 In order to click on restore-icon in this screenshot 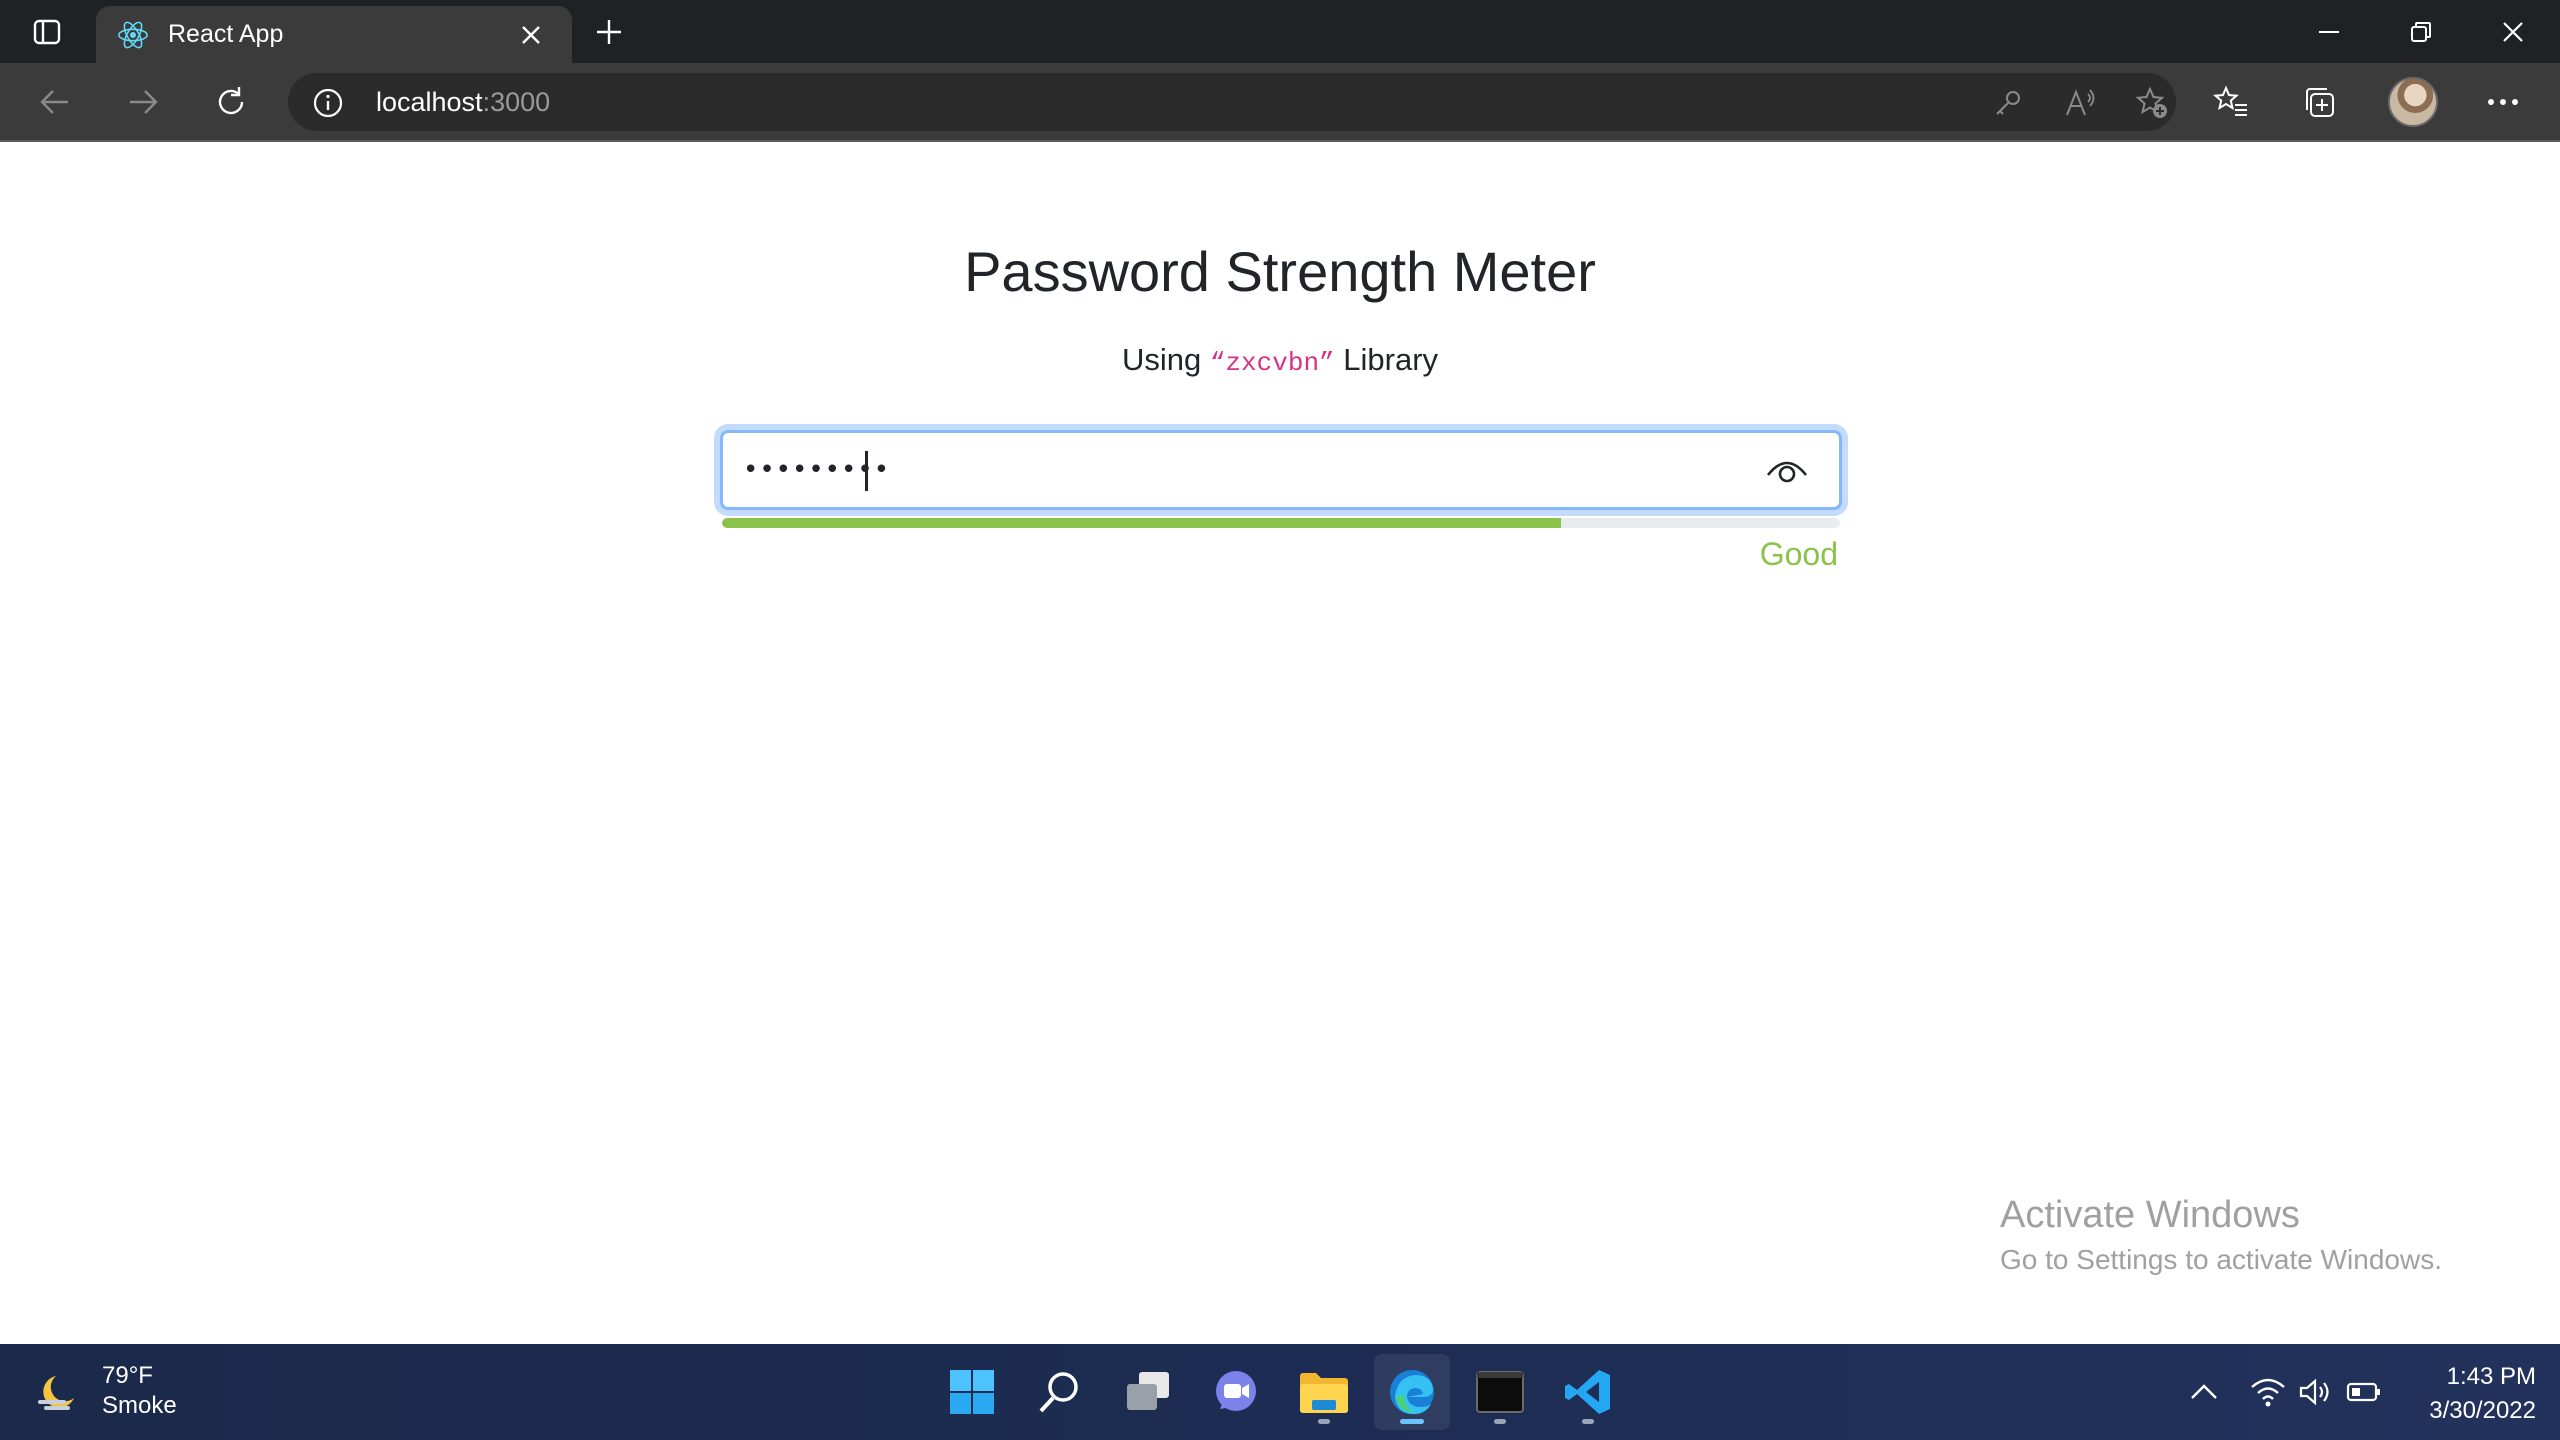, I will do `click(2421, 32)`.